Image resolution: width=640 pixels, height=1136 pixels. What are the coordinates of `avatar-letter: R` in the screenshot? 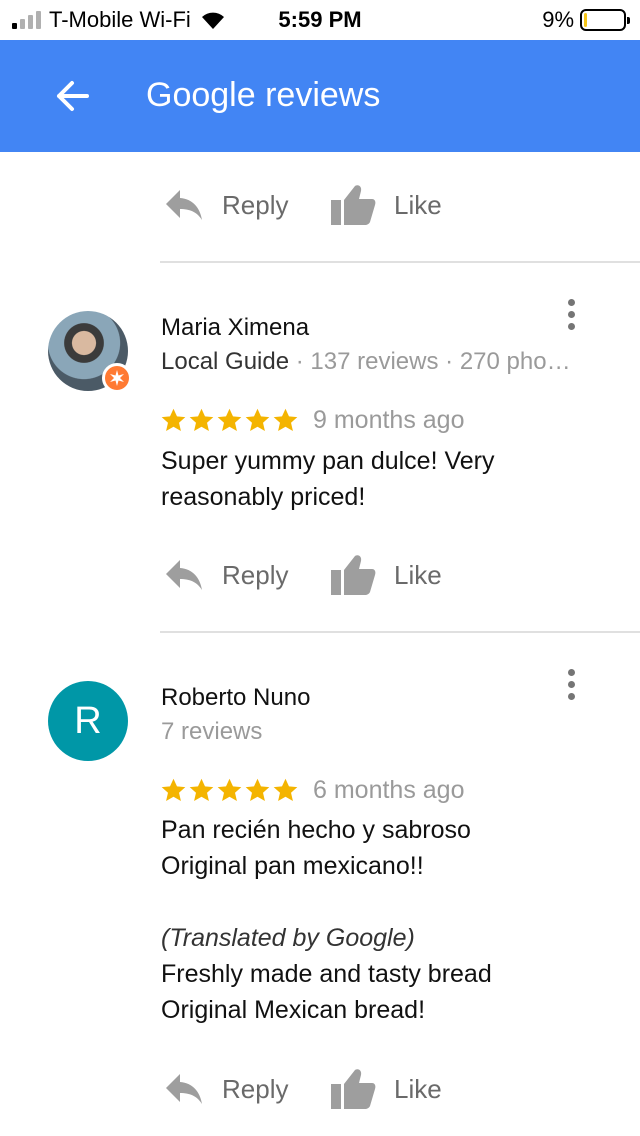 It's located at (88, 720).